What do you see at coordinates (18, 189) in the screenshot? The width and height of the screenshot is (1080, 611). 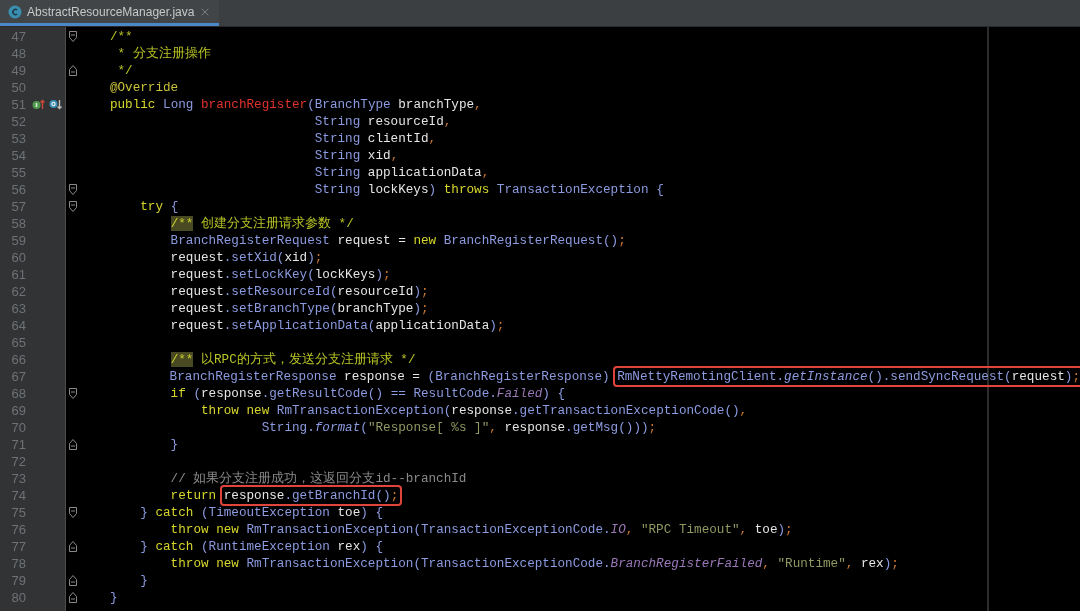 I see `line-number: 56` at bounding box center [18, 189].